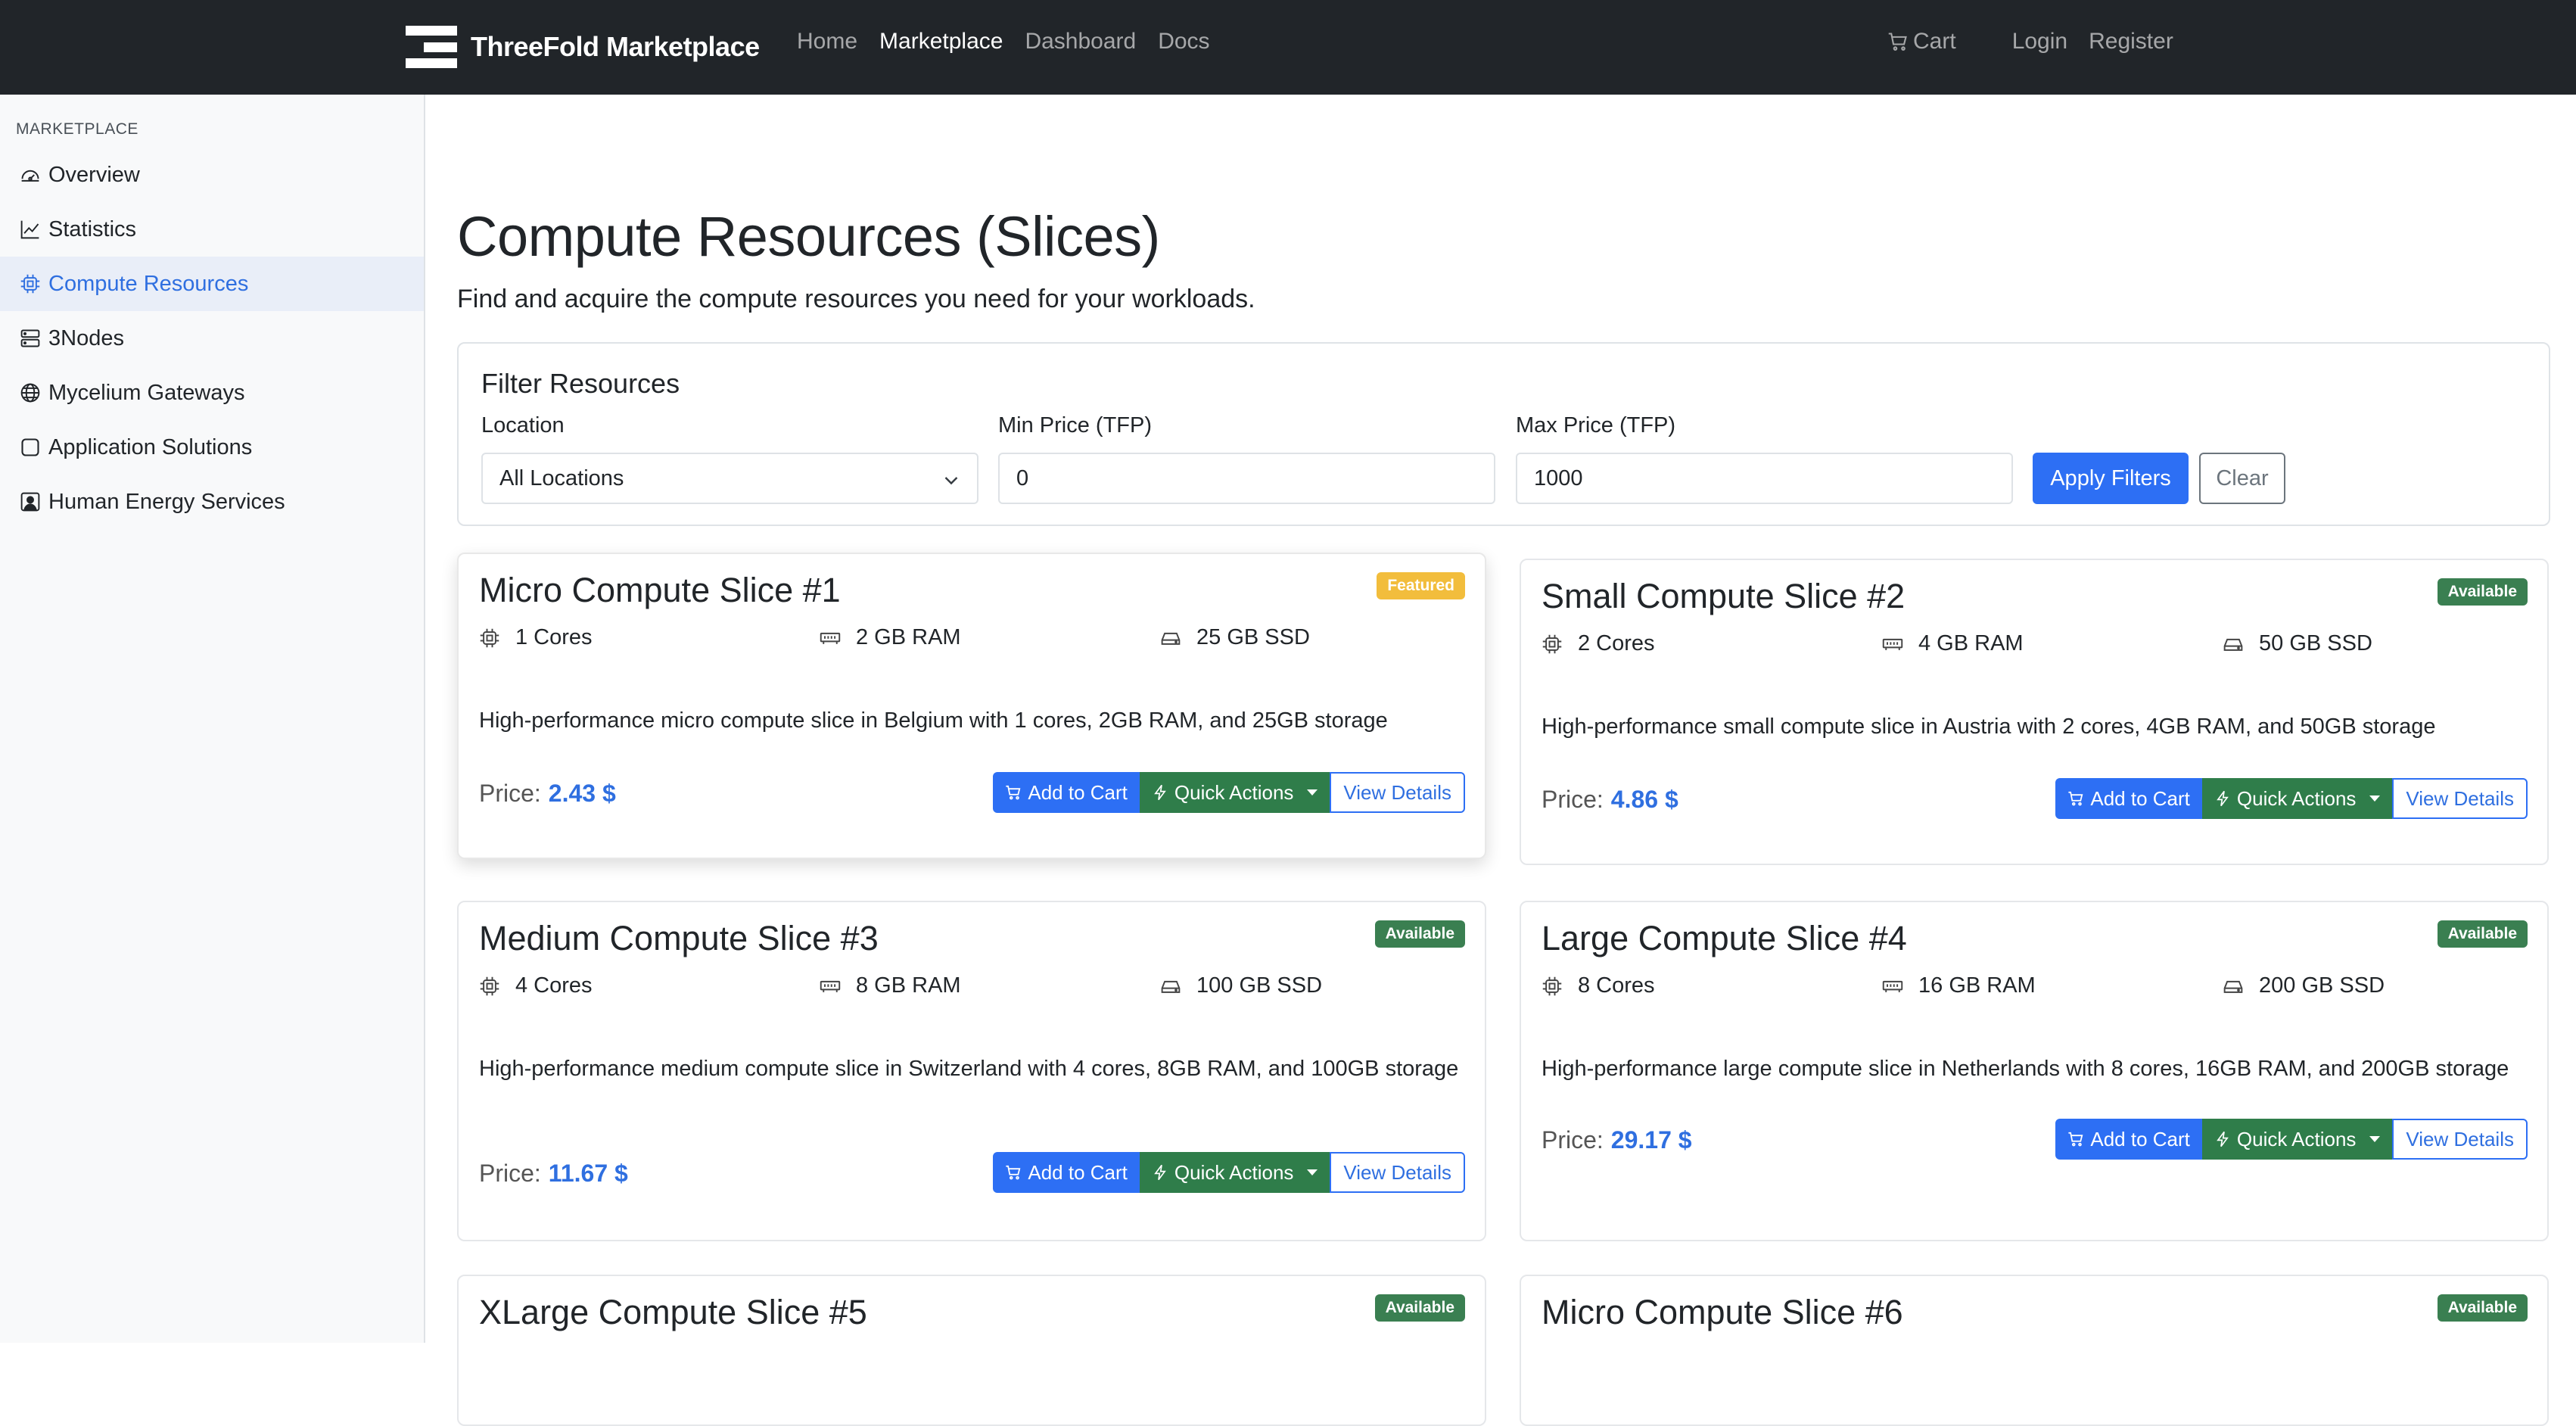 This screenshot has width=2576, height=1426. I want to click on nav-dashboard: Dashboard, so click(1080, 41).